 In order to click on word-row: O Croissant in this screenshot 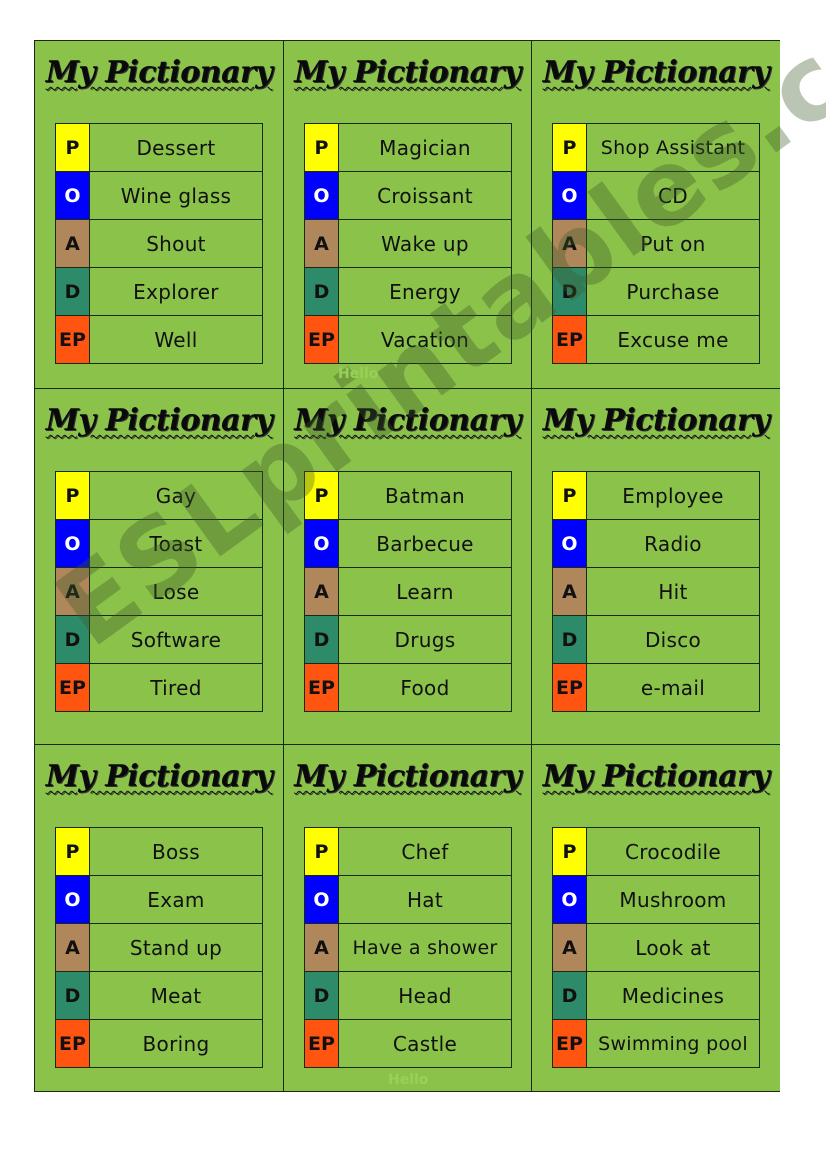, I will do `click(408, 196)`.